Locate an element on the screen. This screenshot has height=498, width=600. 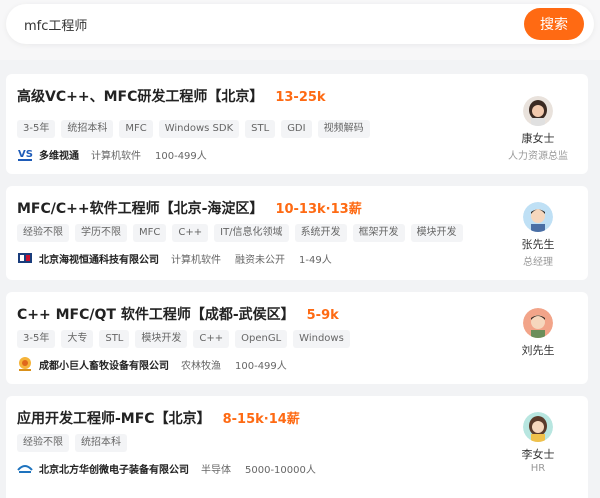
company-info: 成都小巨人畜牧设备有限公司 农林牧渔 100-499人 is located at coordinates (159, 364).